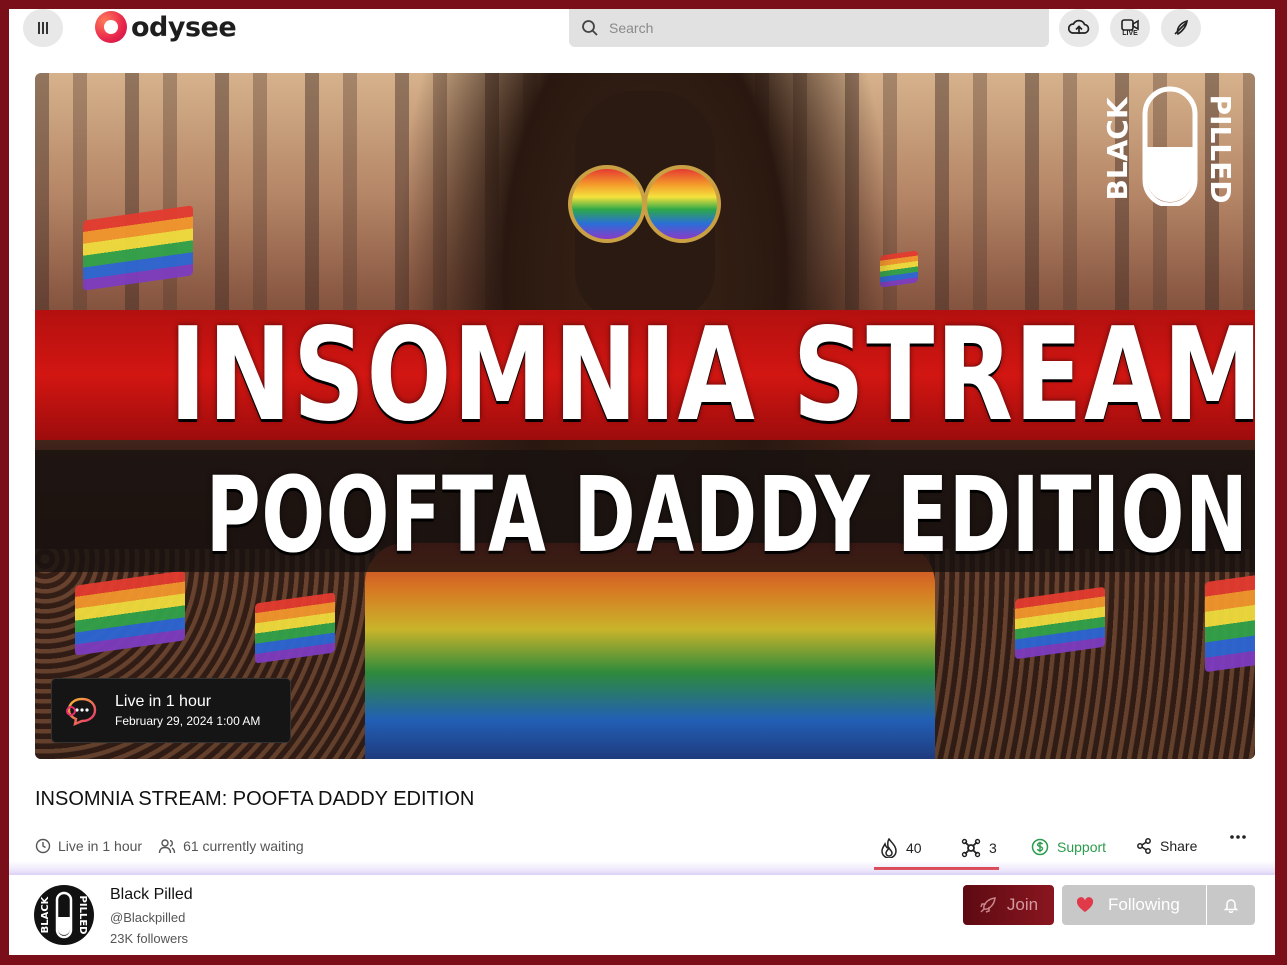  What do you see at coordinates (188, 721) in the screenshot?
I see `live-date-text: February 29, 2024 1:00 AM` at bounding box center [188, 721].